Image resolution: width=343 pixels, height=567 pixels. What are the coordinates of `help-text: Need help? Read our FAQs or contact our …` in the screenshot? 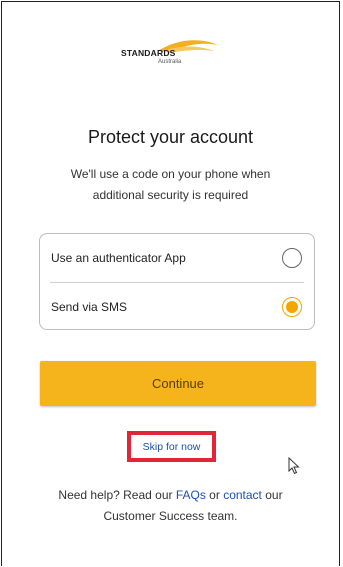 It's located at (170, 506).